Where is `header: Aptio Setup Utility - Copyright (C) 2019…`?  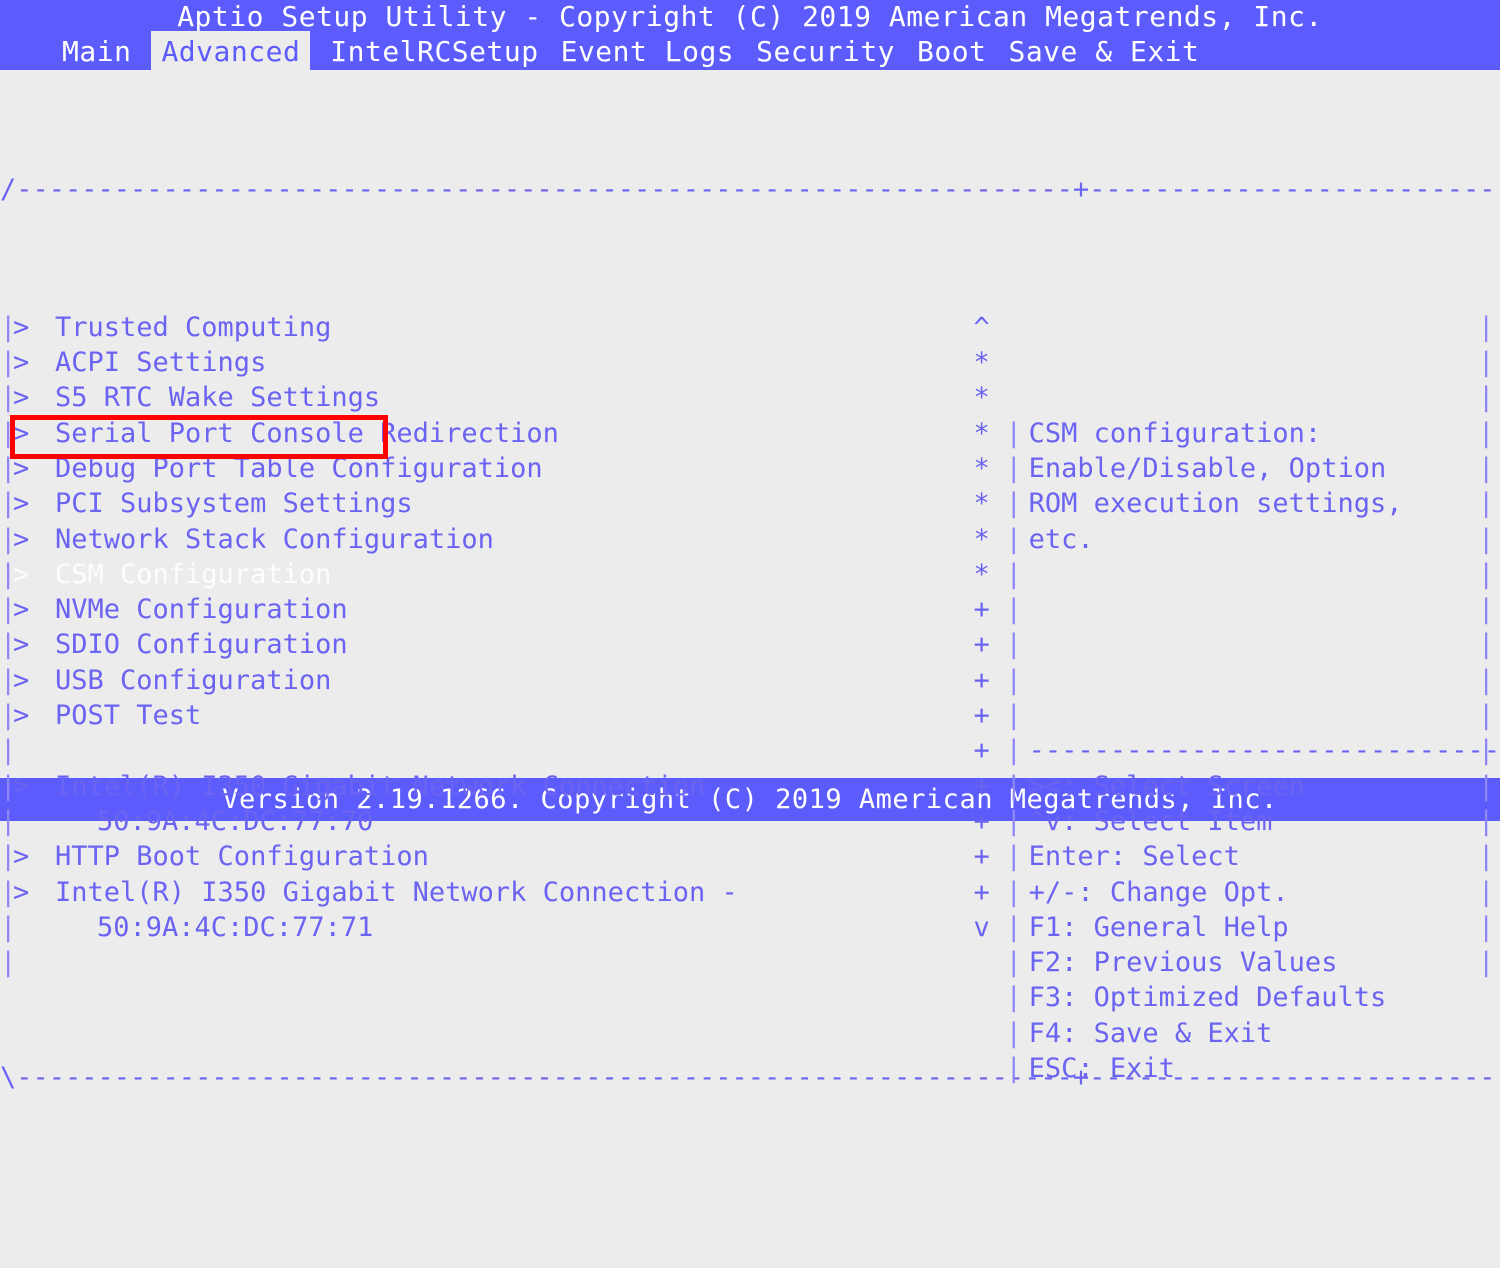 header: Aptio Setup Utility - Copyright (C) 2019… is located at coordinates (750, 36).